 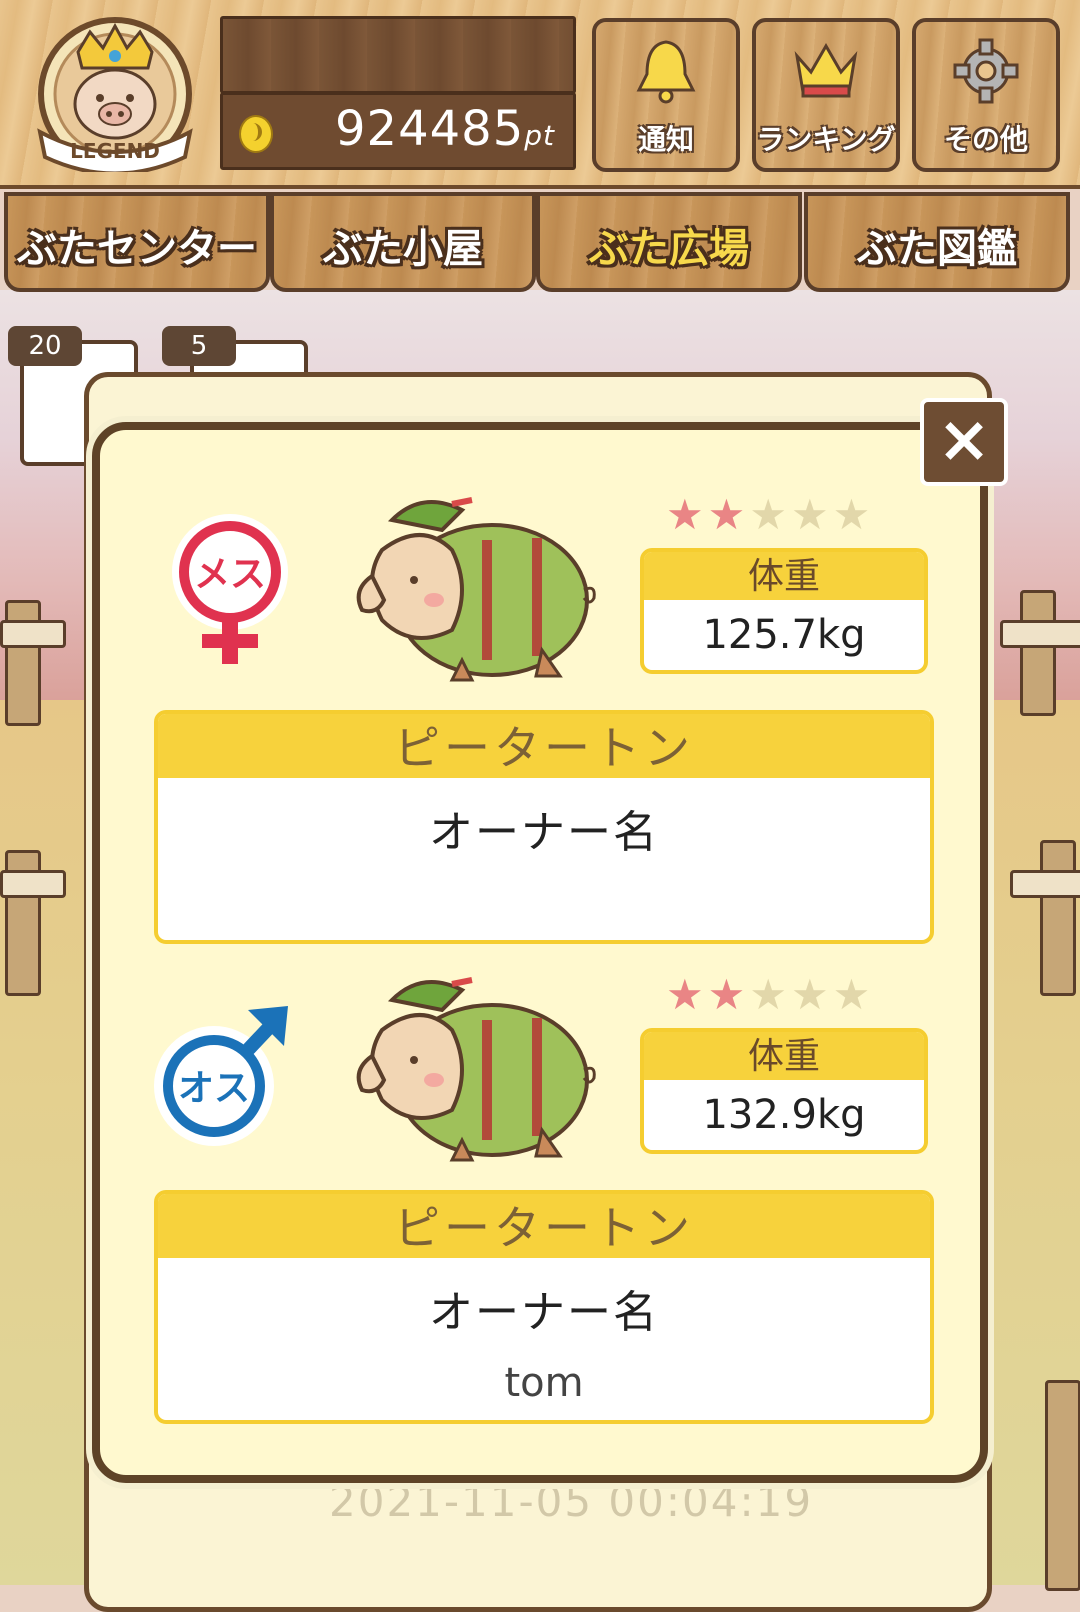 I want to click on male-pig-info: ピータートン オーナー名 tom, so click(x=544, y=1307).